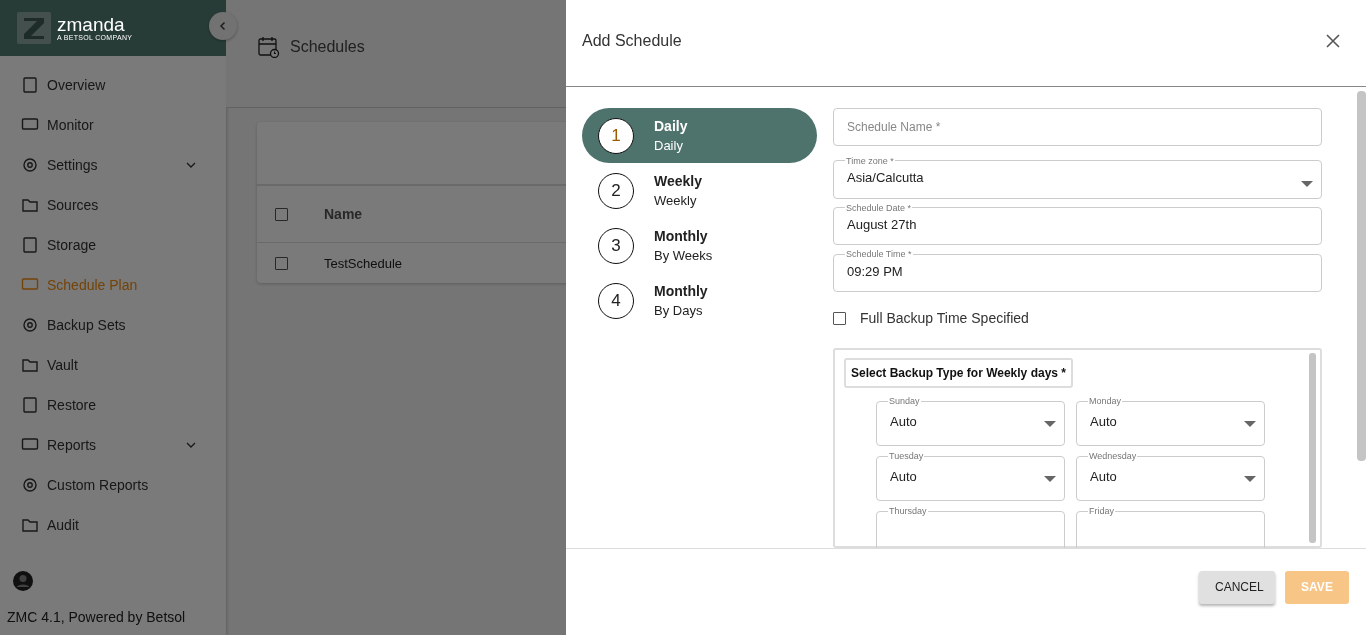  I want to click on sidebar-item: Restore, so click(113, 405).